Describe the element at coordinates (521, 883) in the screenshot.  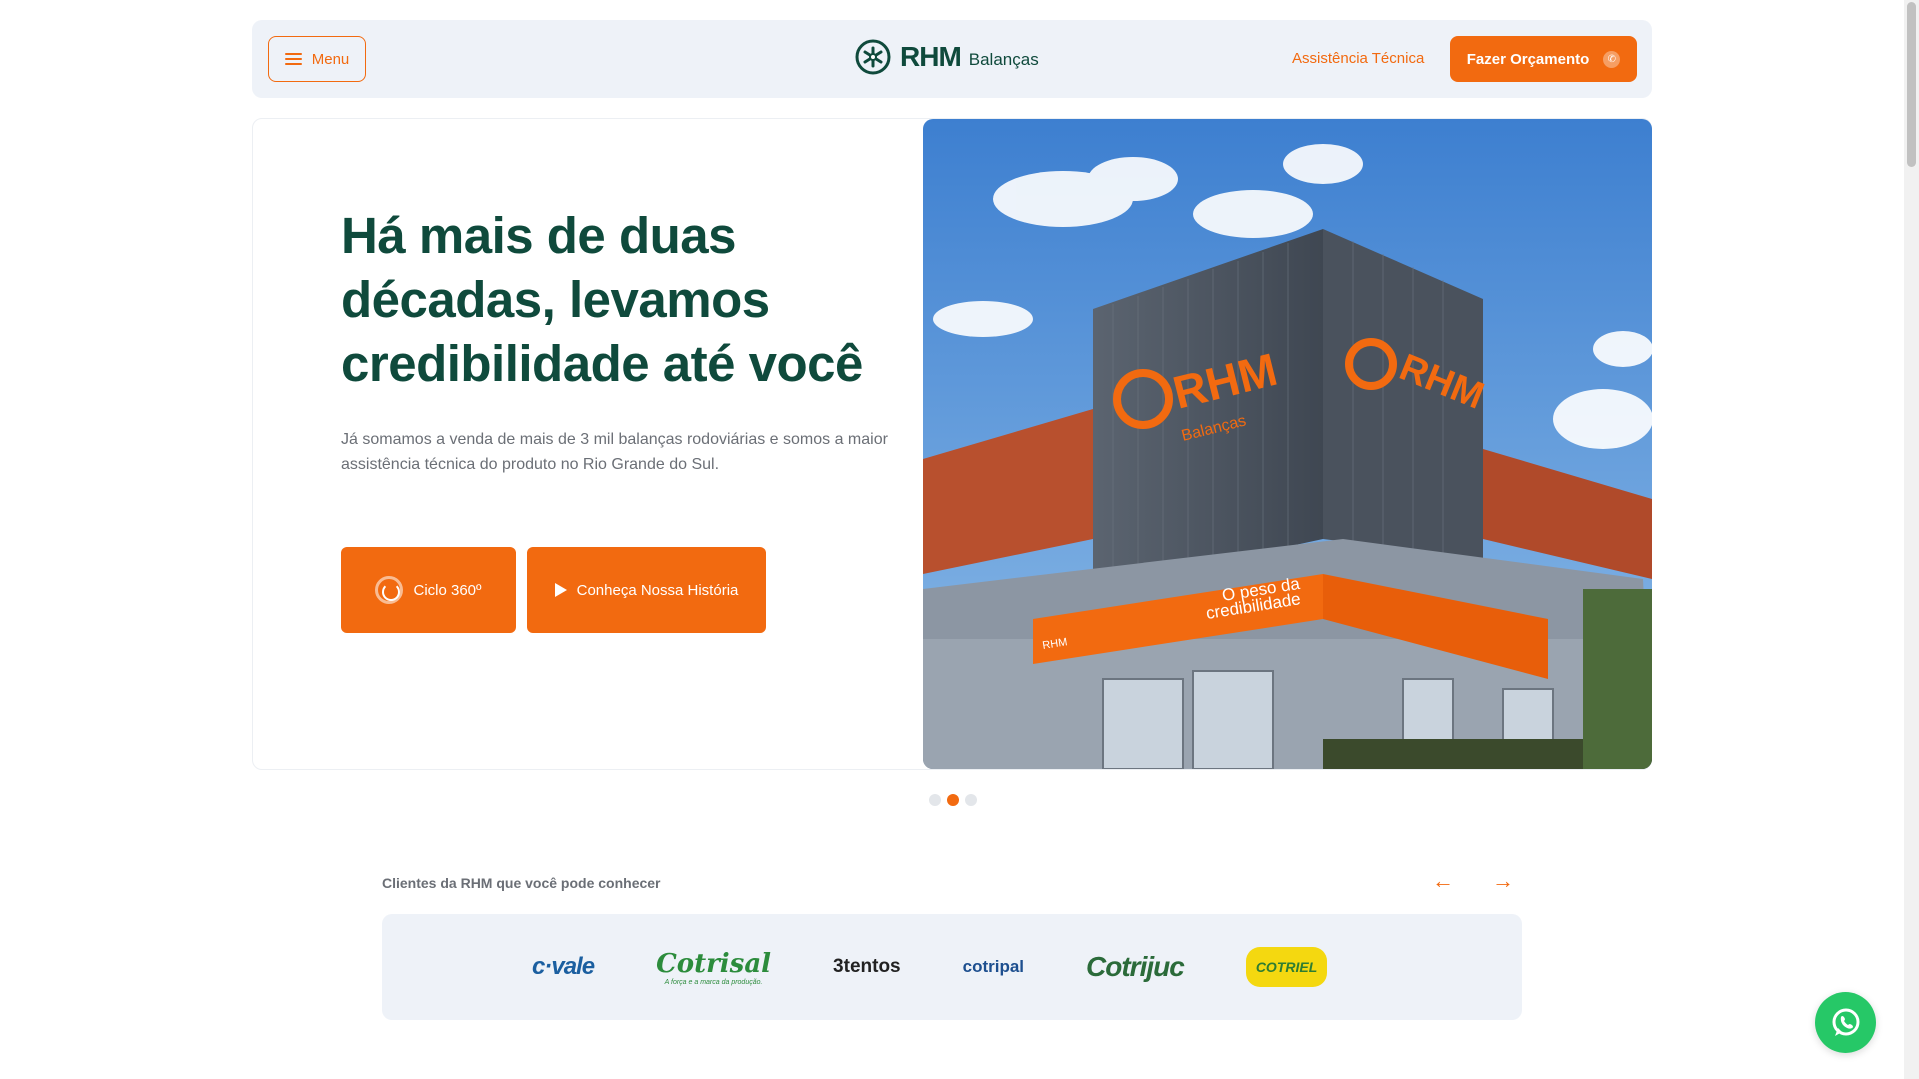
I see `clients-heading: Clientes da RHM que você pode conhecer` at that location.